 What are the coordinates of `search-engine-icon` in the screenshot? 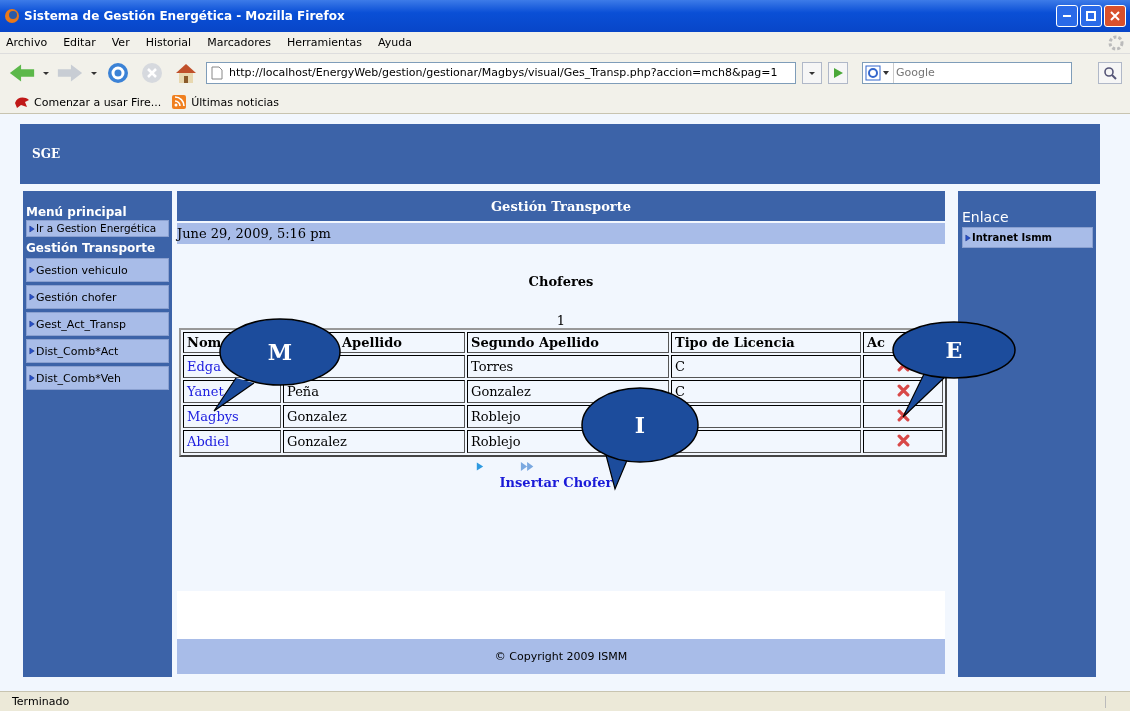 It's located at (878, 72).